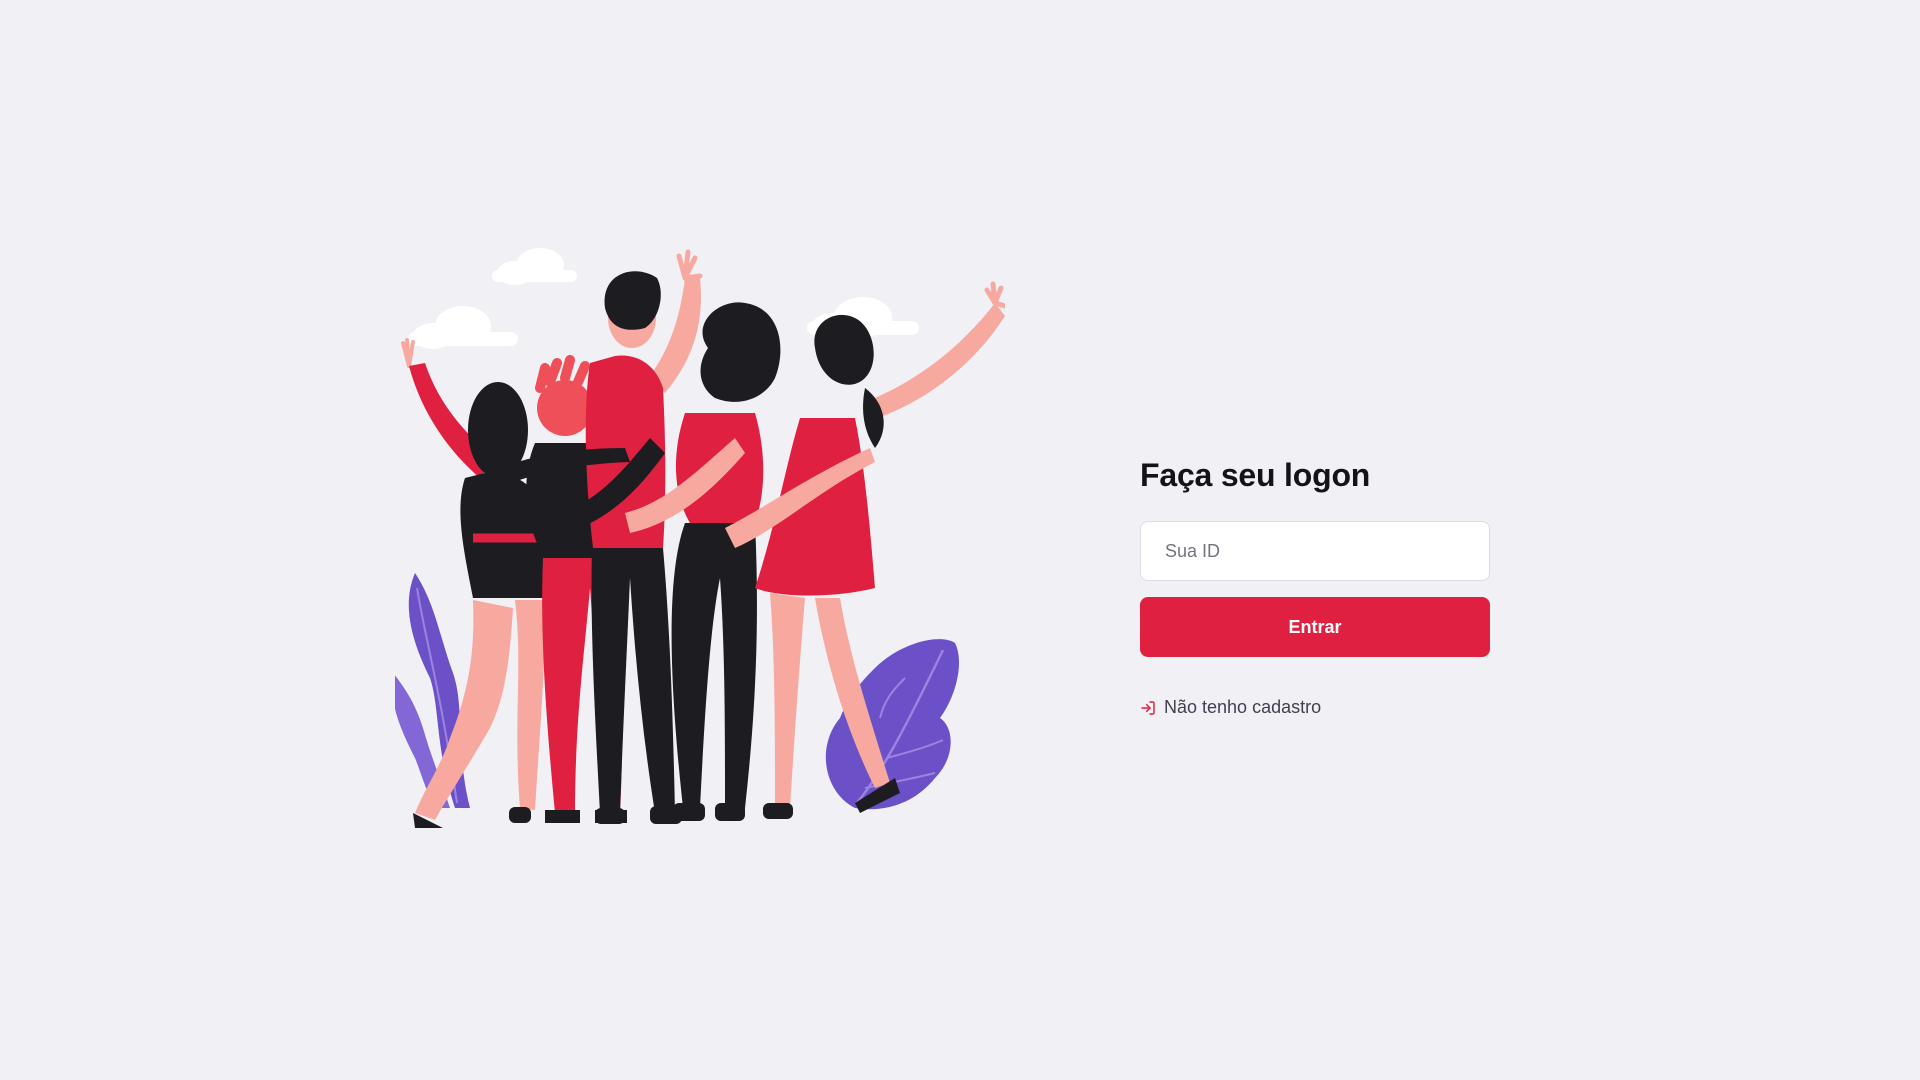  What do you see at coordinates (1148, 708) in the screenshot?
I see `log-in-icon` at bounding box center [1148, 708].